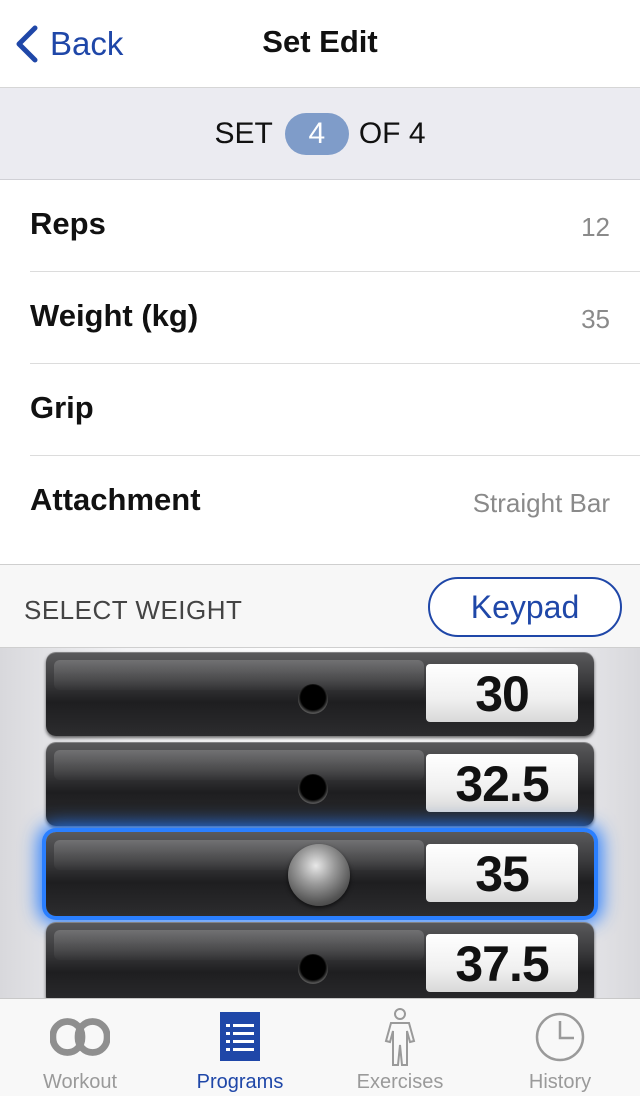 This screenshot has height=1096, width=640. I want to click on tab-exercises: Exercises, so click(400, 1047).